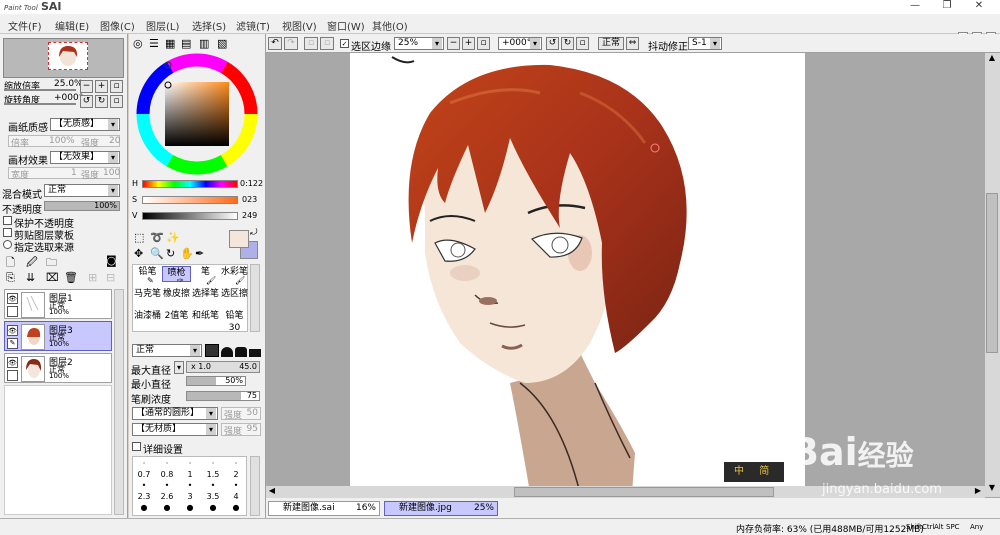  Describe the element at coordinates (222, 43) in the screenshot. I see `scratchpad-tab-icon: ▧` at that location.